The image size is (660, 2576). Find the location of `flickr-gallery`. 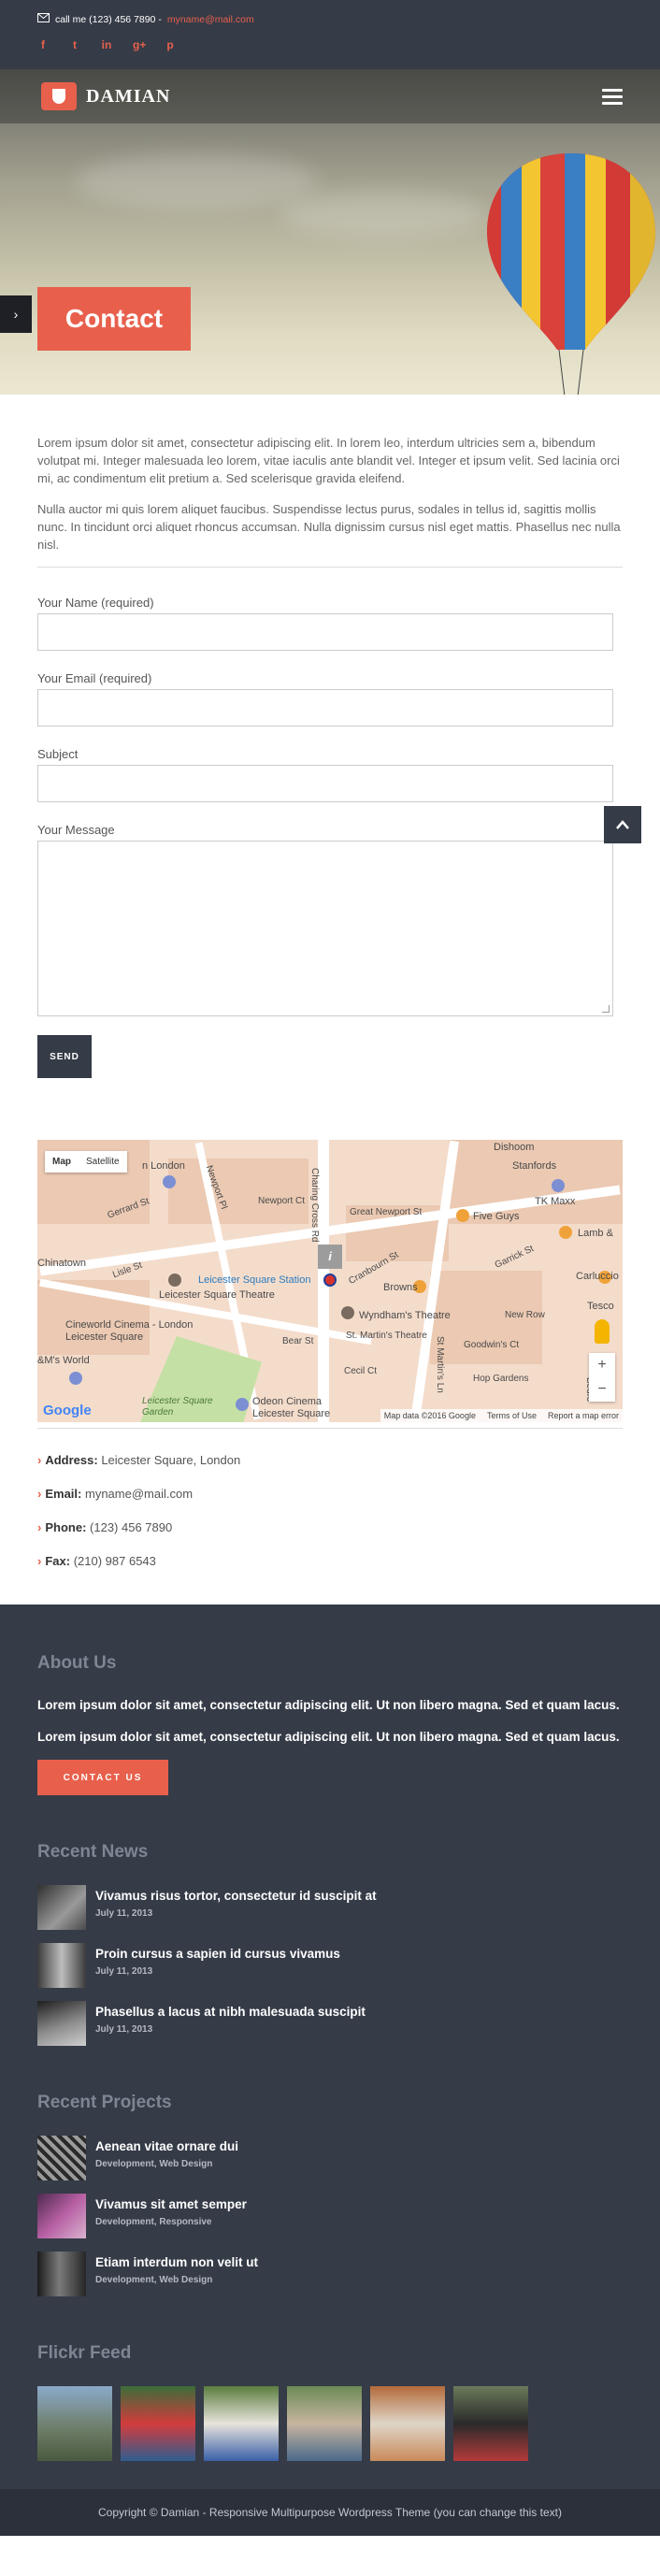

flickr-gallery is located at coordinates (330, 2424).